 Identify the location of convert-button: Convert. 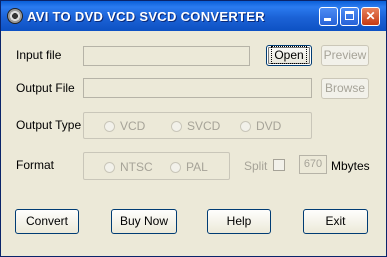
(47, 221).